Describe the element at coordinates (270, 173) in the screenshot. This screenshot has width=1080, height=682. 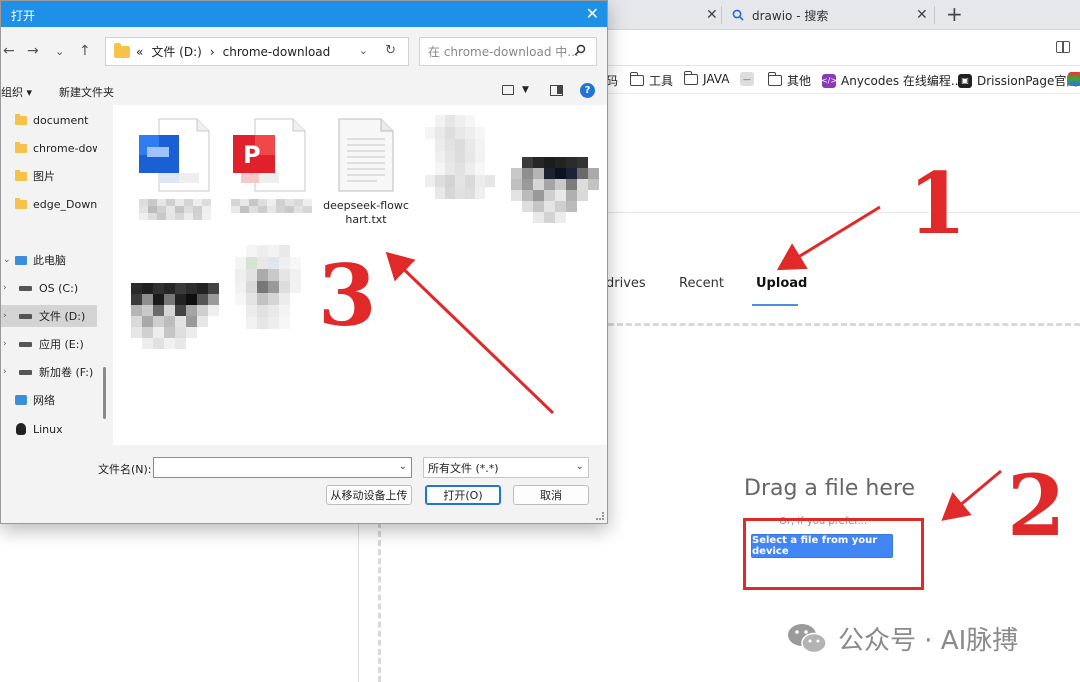
I see `file-item: P` at that location.